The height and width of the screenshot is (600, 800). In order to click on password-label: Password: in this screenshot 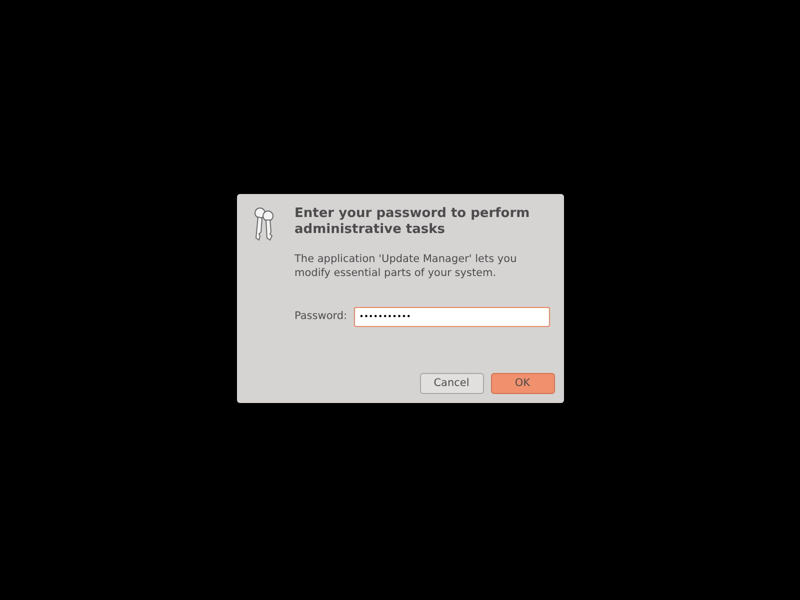, I will do `click(321, 316)`.